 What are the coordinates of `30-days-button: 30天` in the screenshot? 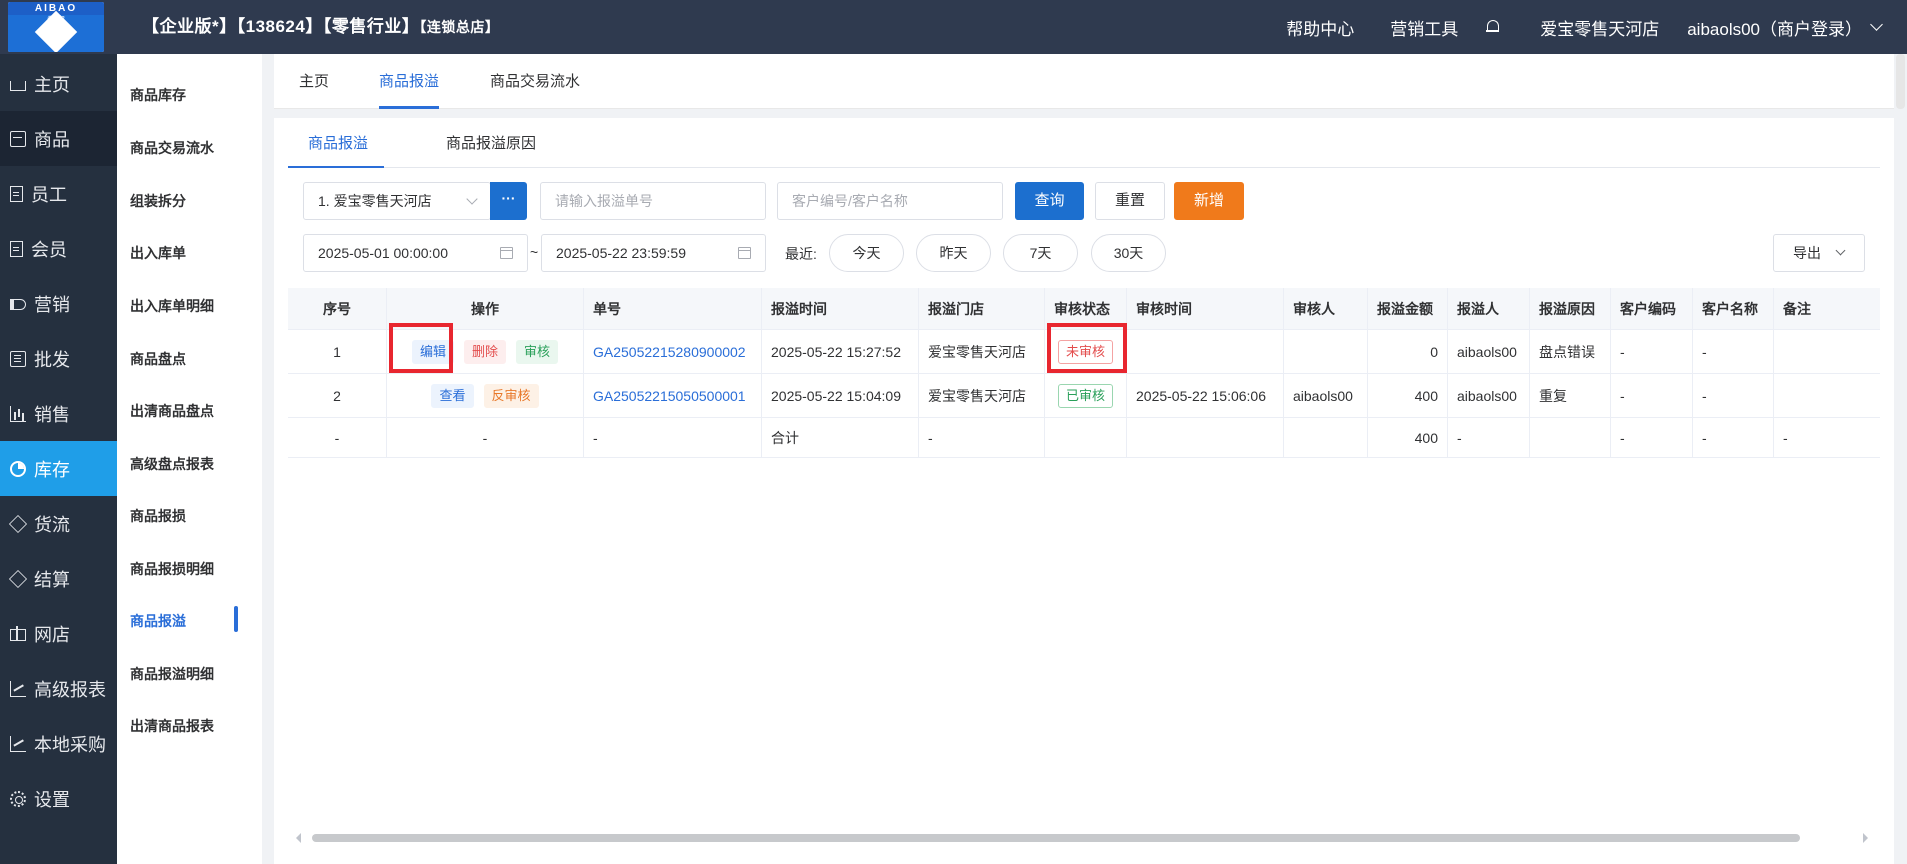 It's located at (1128, 253).